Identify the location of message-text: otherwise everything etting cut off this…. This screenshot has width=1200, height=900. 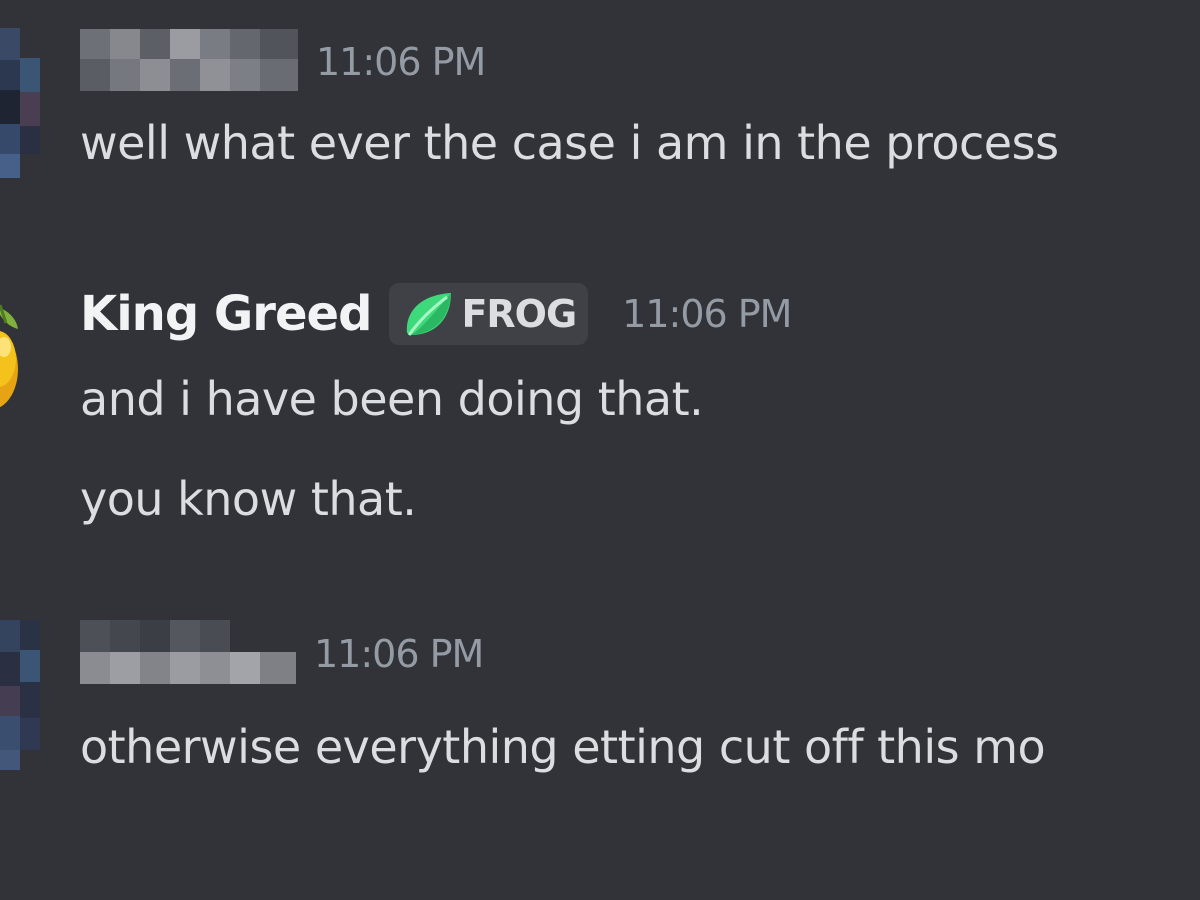
(563, 747).